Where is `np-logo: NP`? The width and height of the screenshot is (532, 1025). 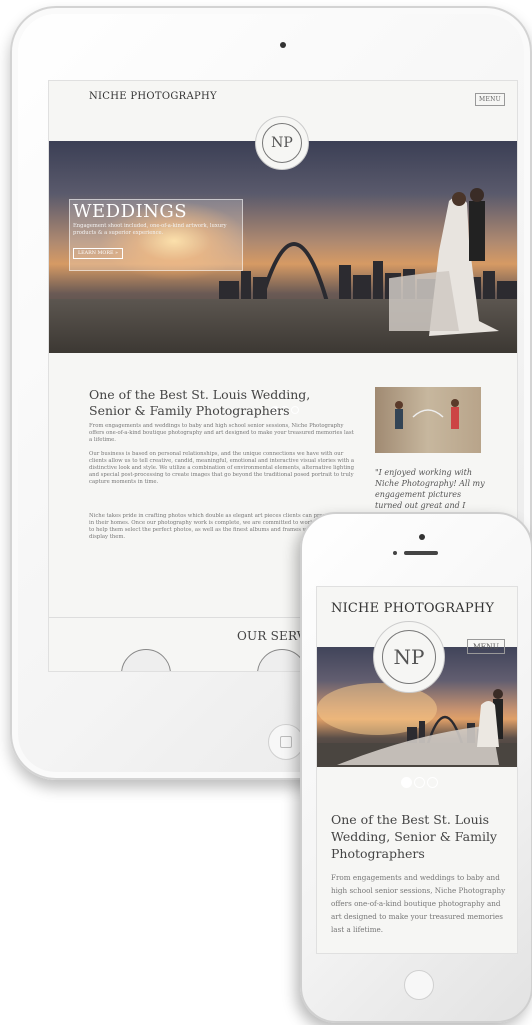
np-logo: NP is located at coordinates (282, 143).